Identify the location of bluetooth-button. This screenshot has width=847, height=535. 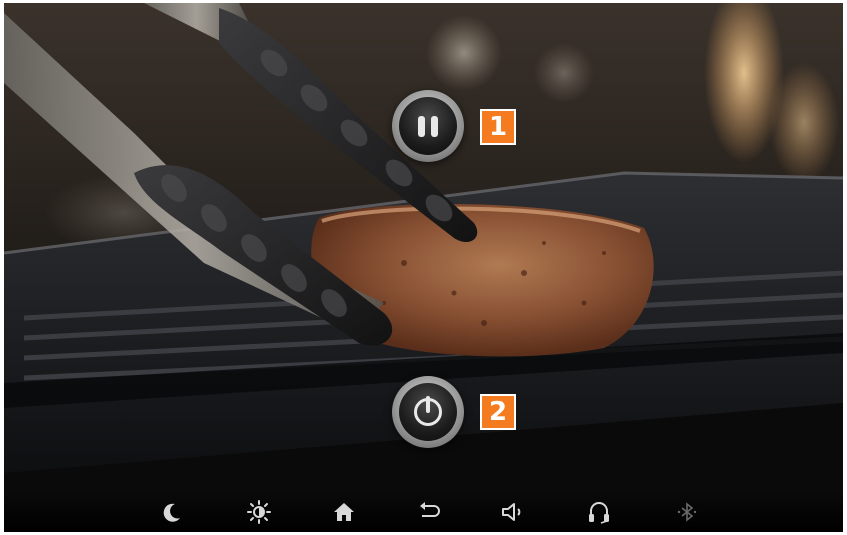
(687, 512).